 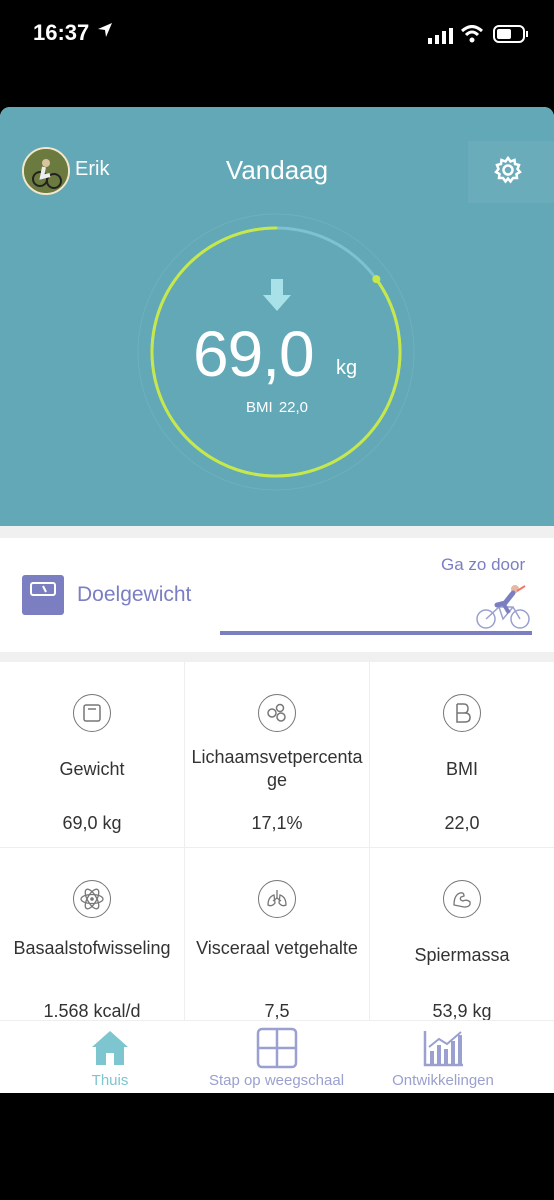 I want to click on tab-label: Thuis, so click(x=110, y=1080).